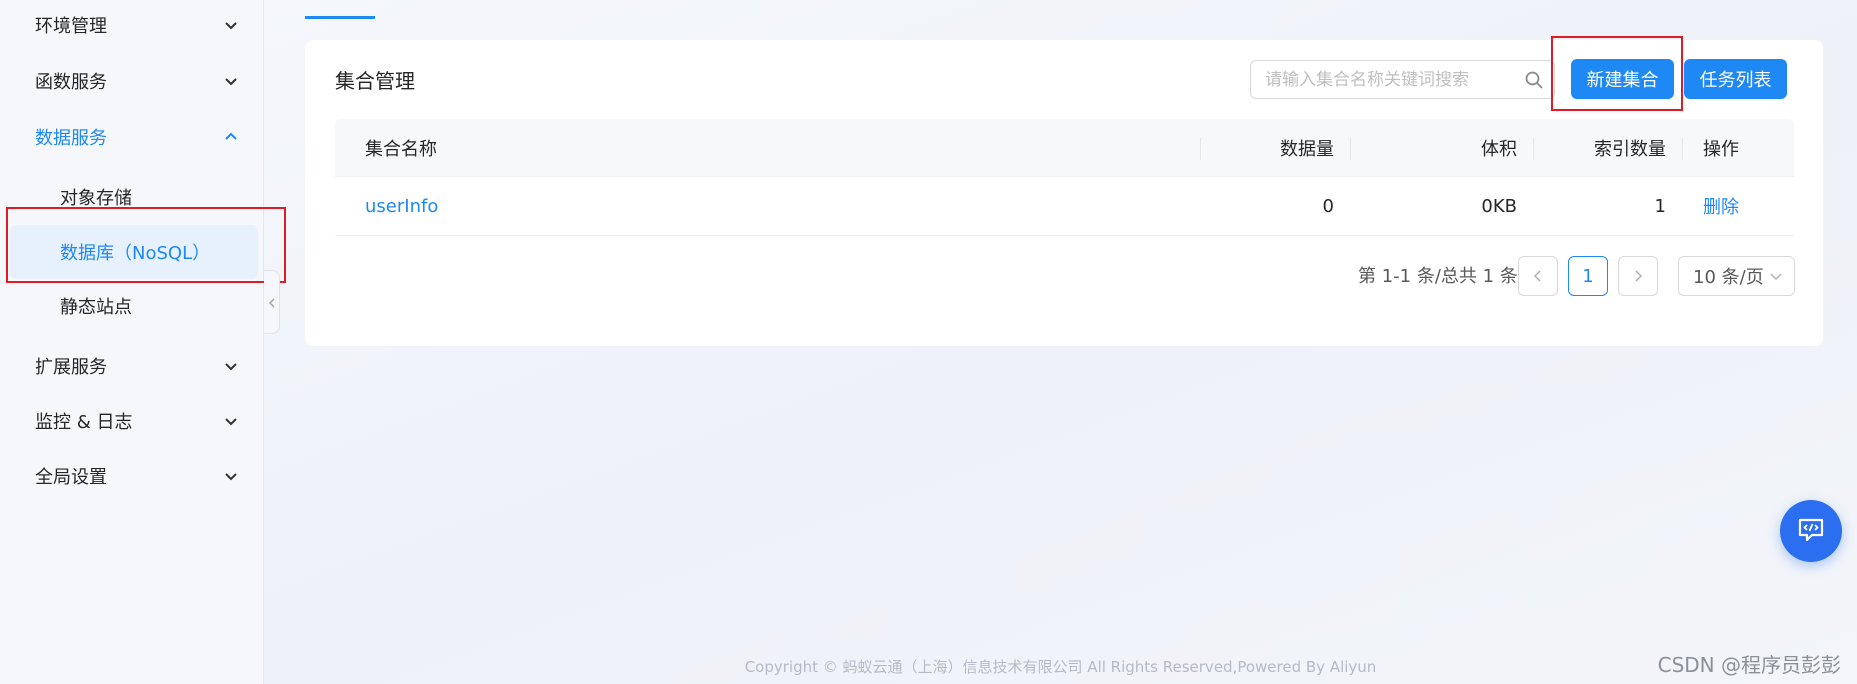 The width and height of the screenshot is (1857, 684). Describe the element at coordinates (1721, 206) in the screenshot. I see `delete-link: 删除` at that location.